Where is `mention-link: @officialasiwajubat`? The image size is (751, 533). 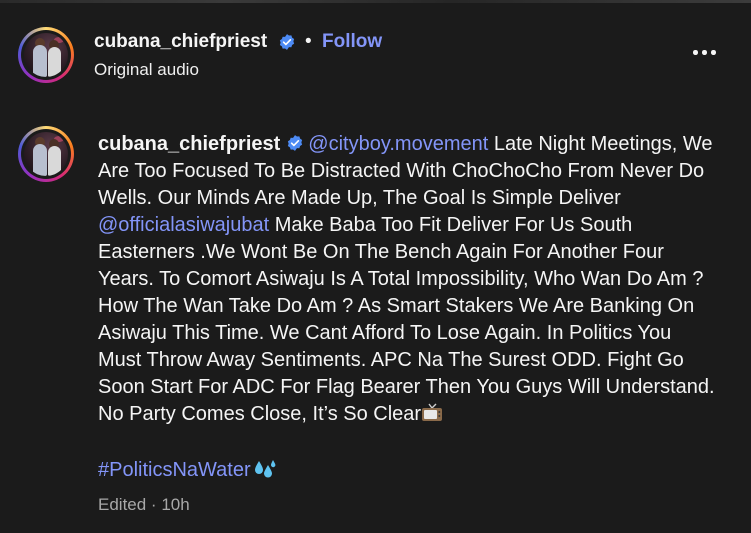
mention-link: @officialasiwajubat is located at coordinates (183, 225).